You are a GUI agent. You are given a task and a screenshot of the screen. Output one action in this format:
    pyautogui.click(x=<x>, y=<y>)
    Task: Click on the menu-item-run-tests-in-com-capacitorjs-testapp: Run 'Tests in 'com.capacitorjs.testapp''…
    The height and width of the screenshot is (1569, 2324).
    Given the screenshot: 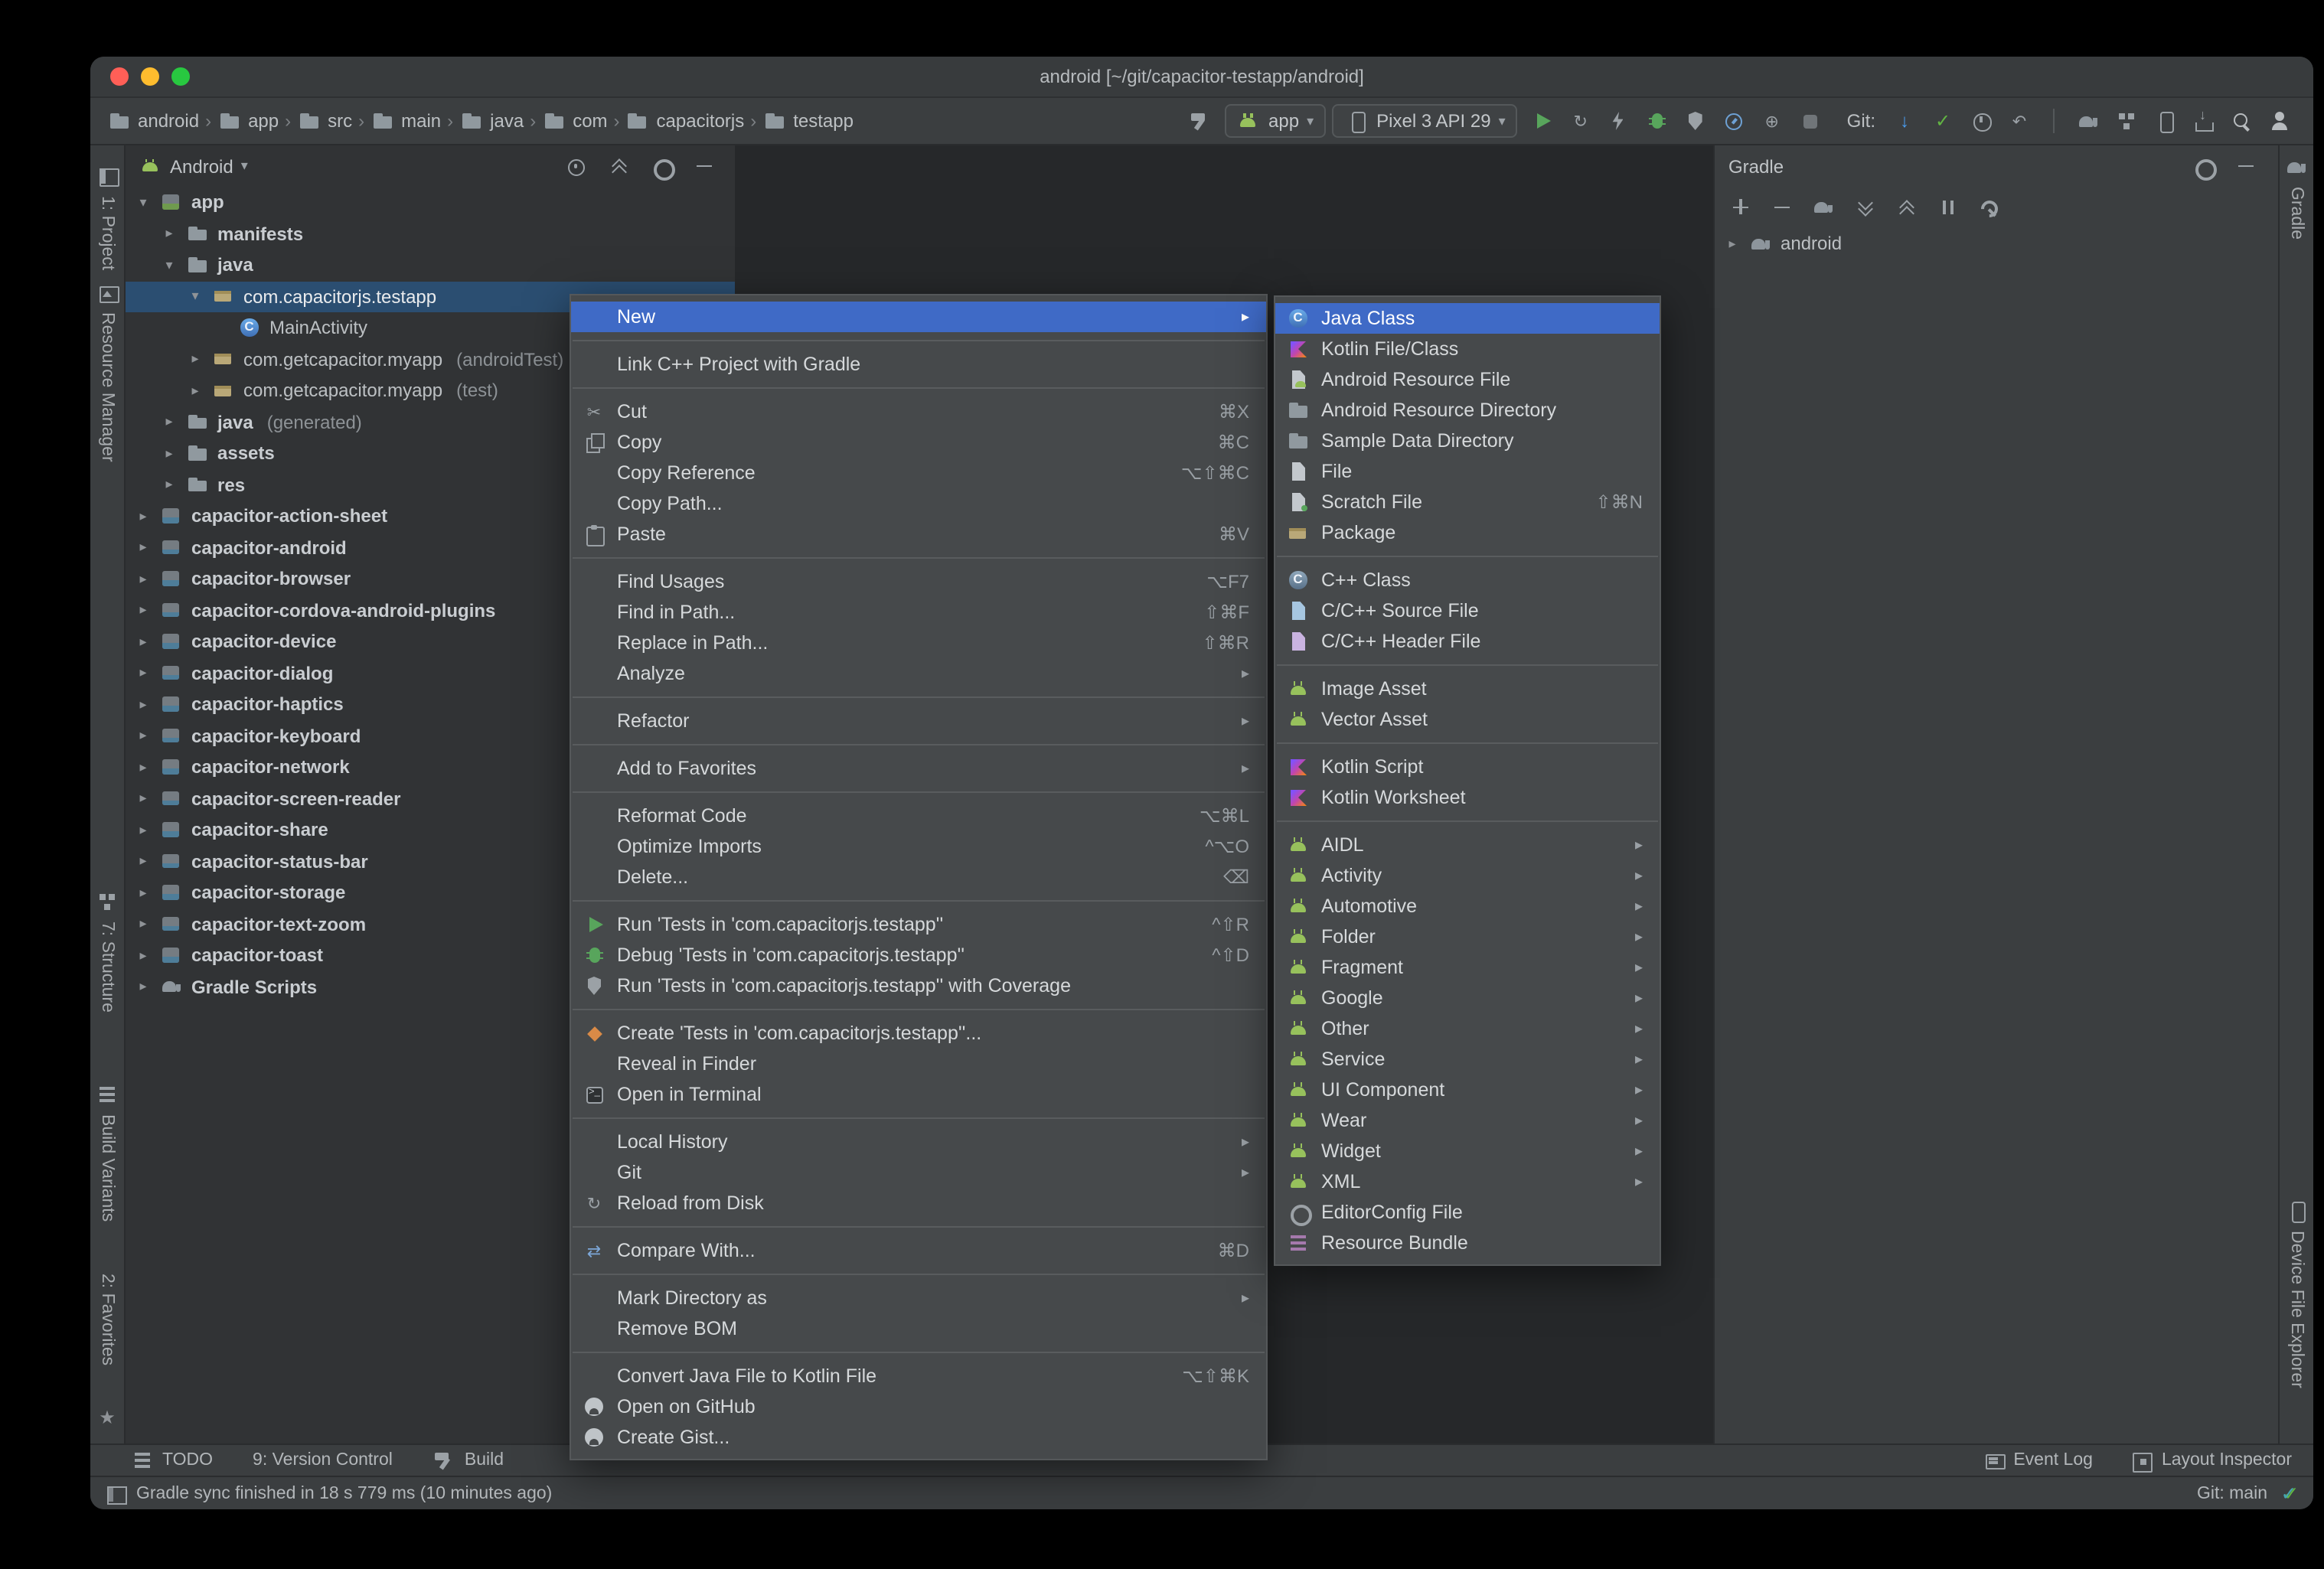 What is the action you would take?
    pyautogui.click(x=918, y=924)
    